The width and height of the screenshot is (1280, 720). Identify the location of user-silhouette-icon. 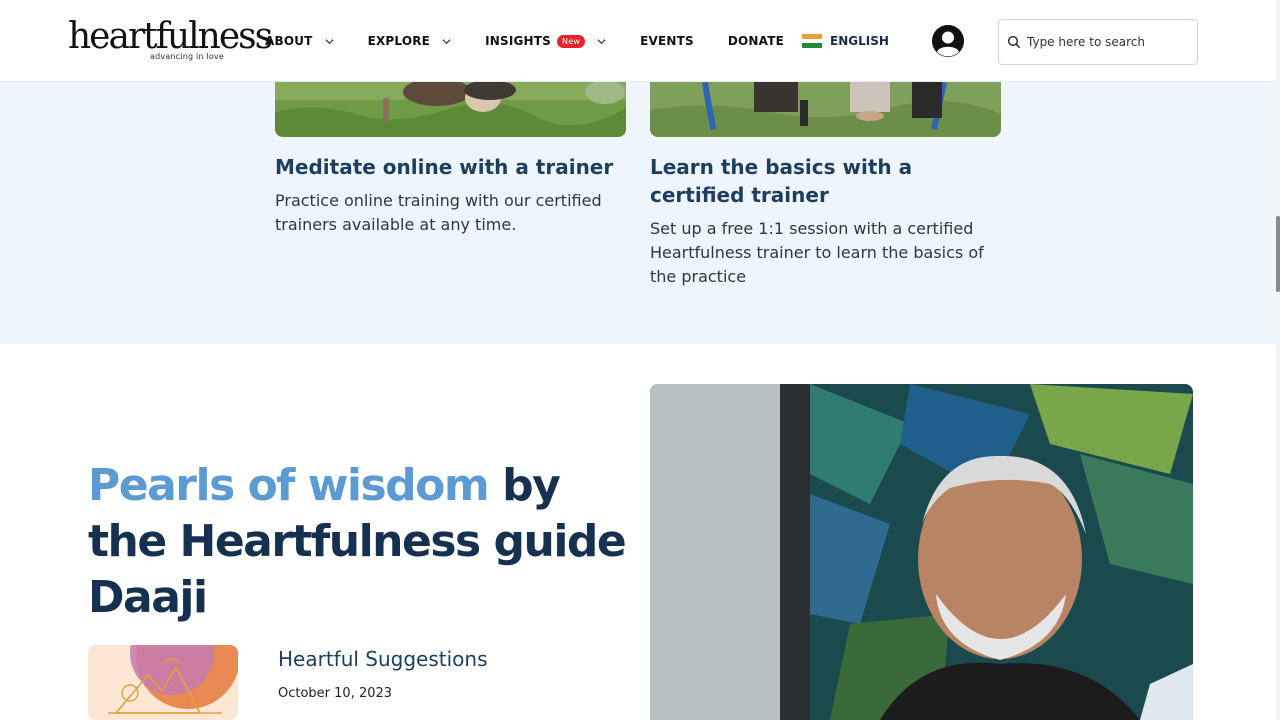
(948, 41).